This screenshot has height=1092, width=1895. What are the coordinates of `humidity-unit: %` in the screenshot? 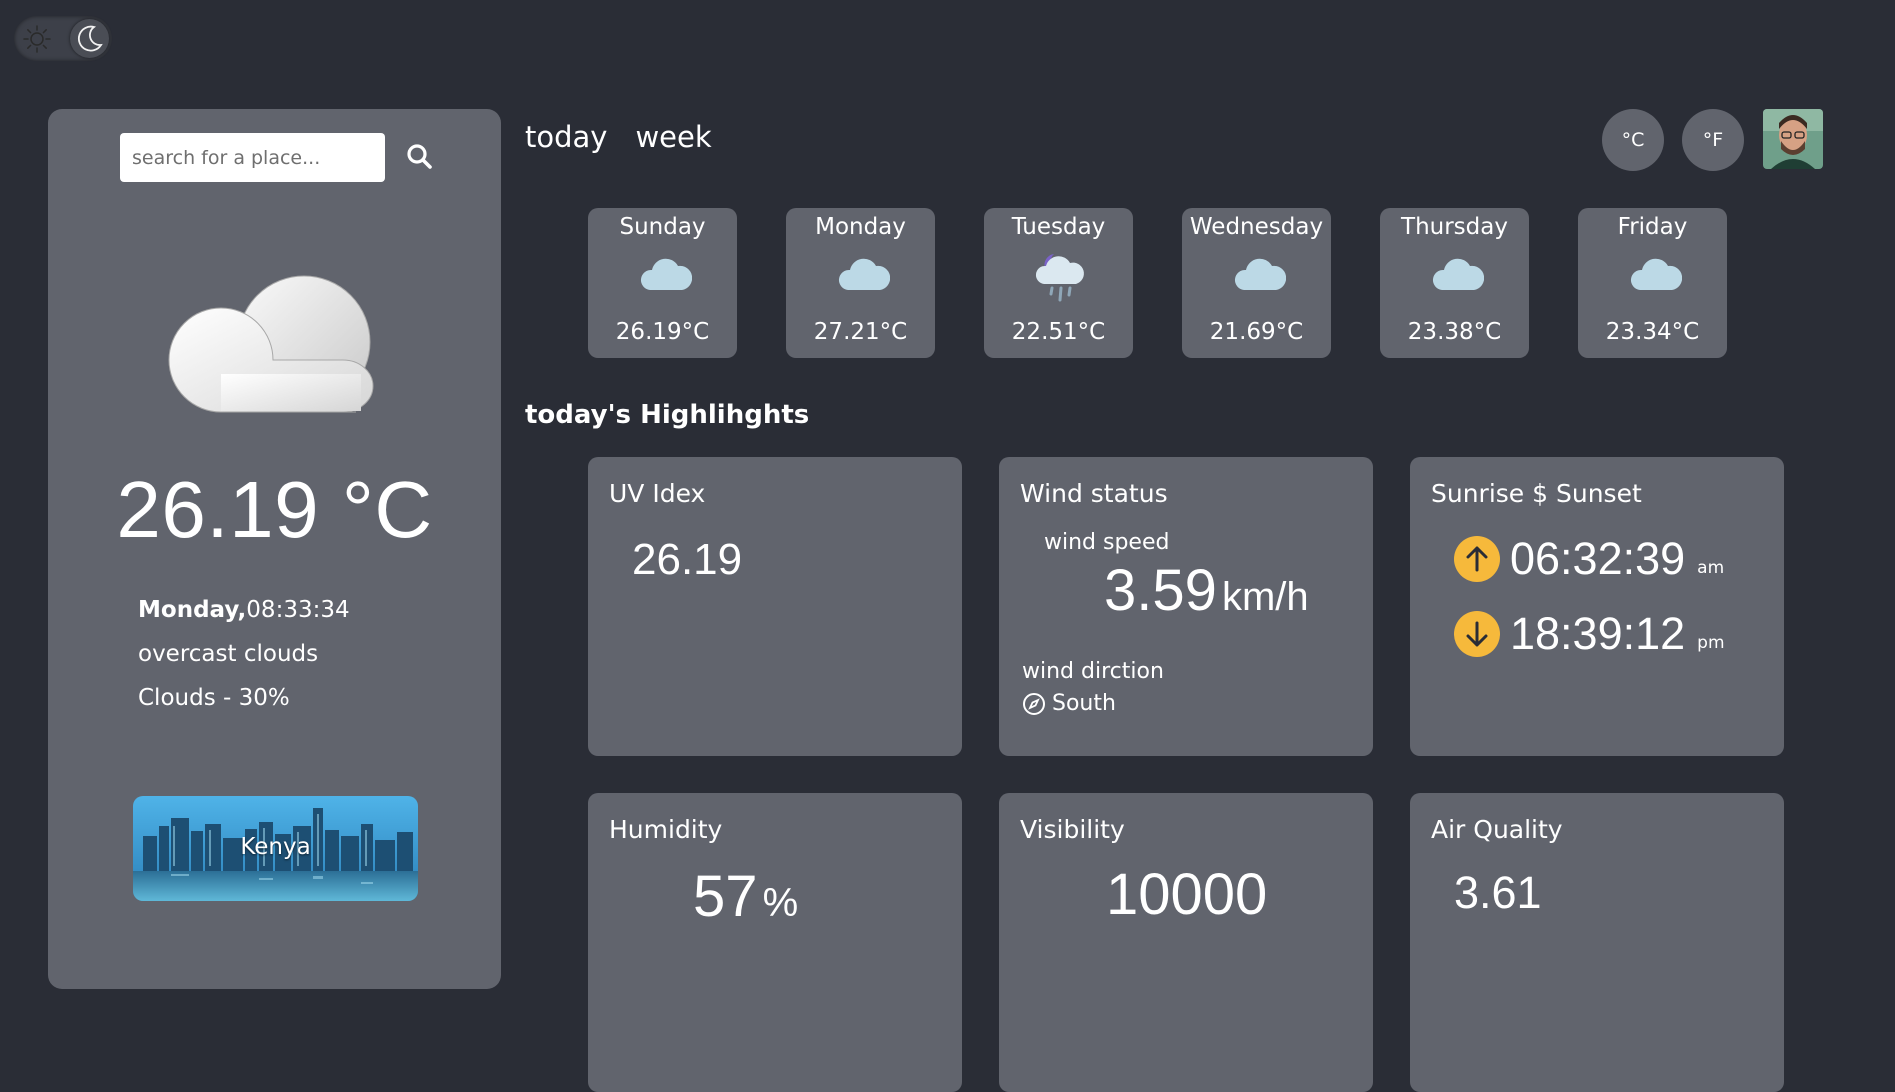 It's located at (780, 903).